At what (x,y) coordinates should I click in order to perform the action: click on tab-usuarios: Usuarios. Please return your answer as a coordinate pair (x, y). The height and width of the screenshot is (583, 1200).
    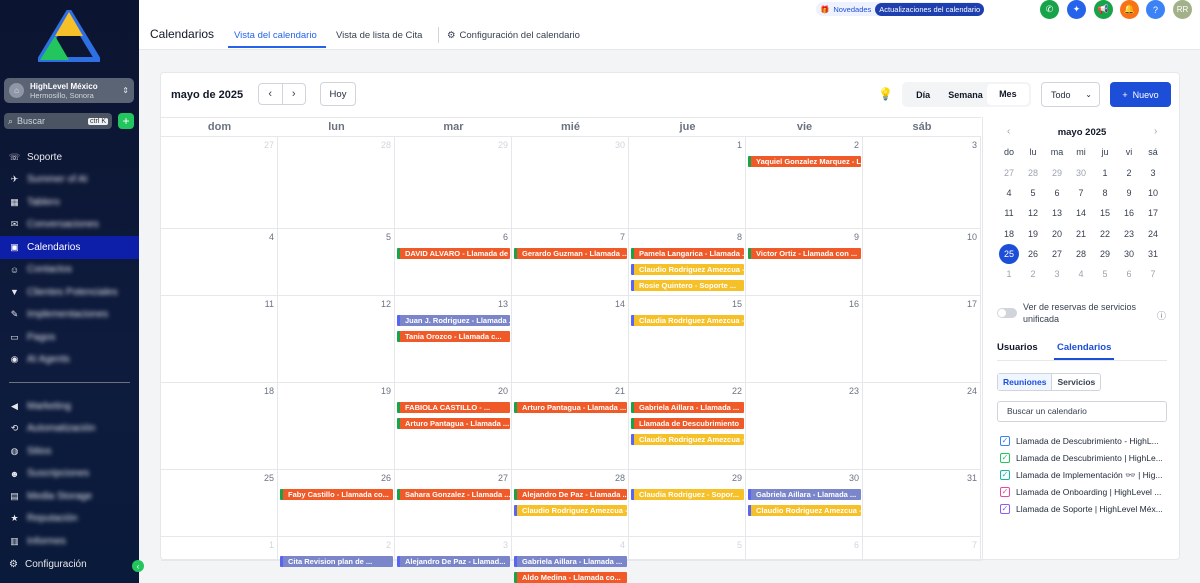
    Looking at the image, I should click on (1017, 347).